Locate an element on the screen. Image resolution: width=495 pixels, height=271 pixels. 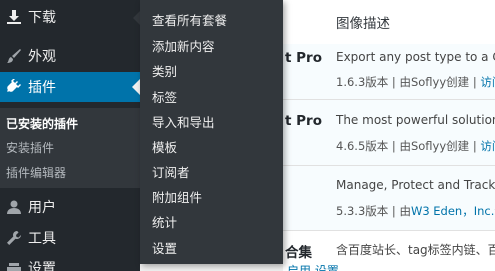
plugin-description: Export any post type to a CSV o is located at coordinates (415, 57).